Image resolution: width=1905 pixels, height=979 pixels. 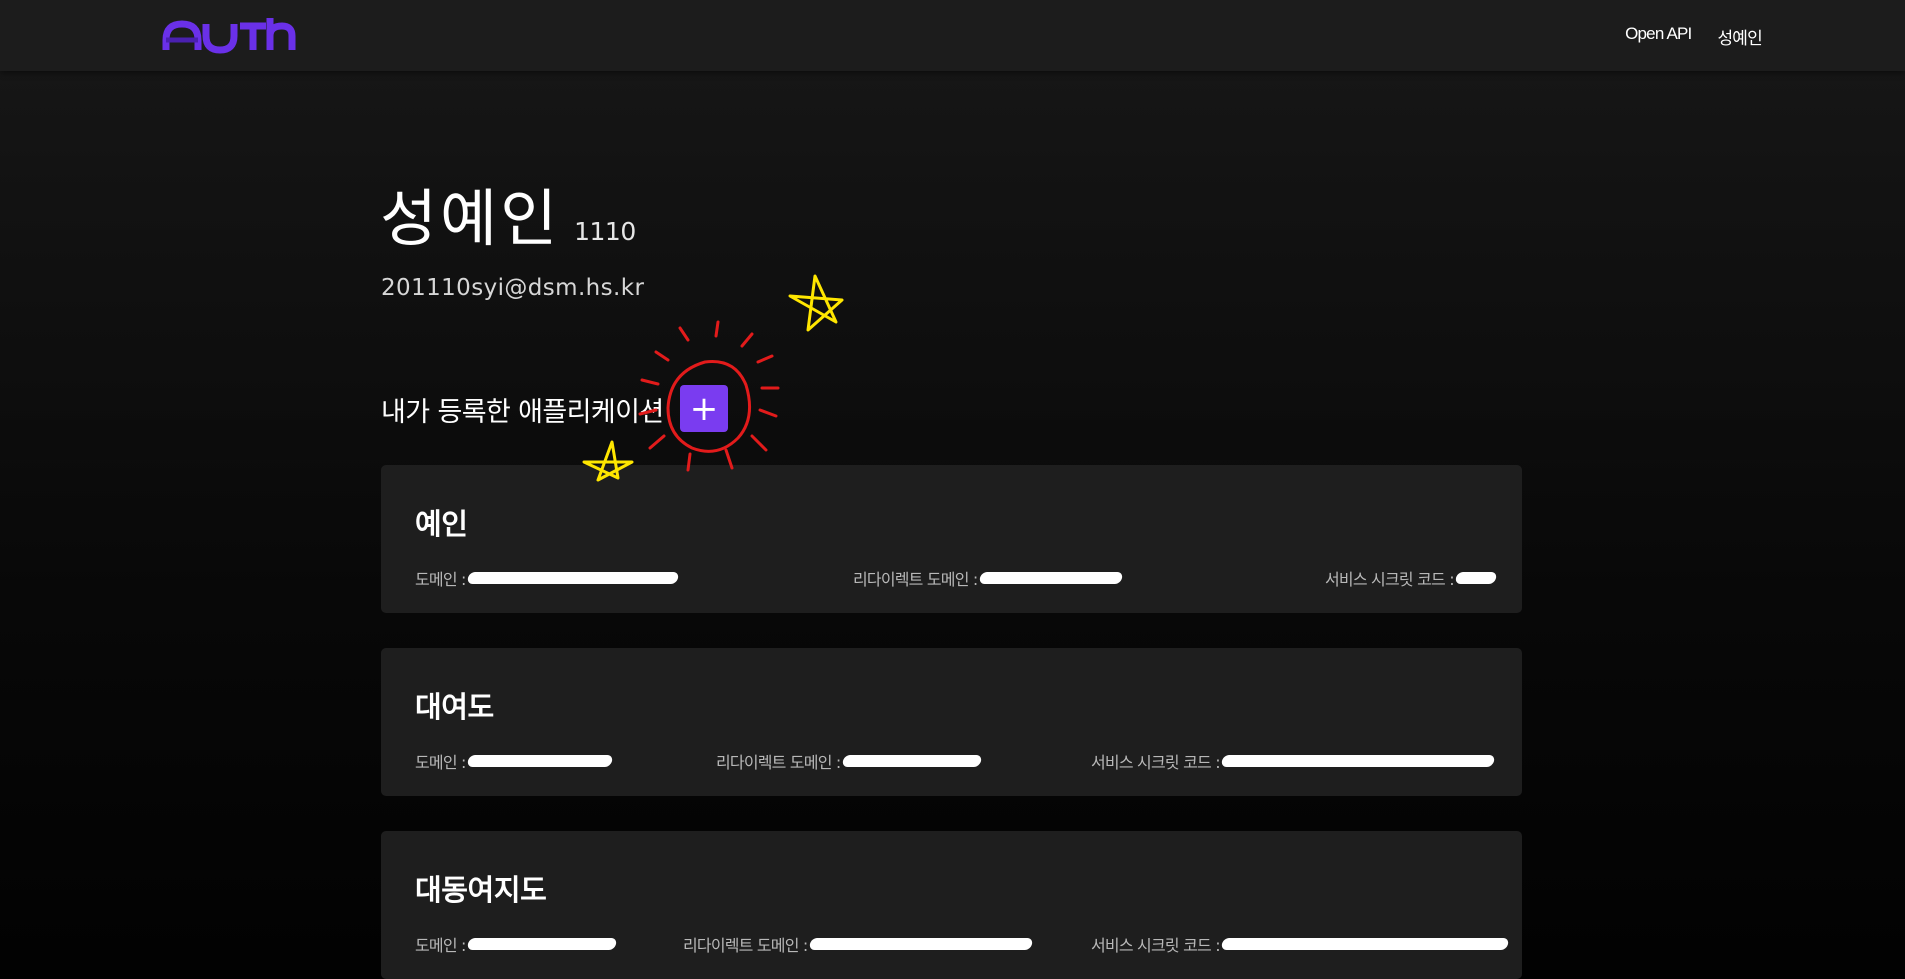 I want to click on profile-number: 1110, so click(x=605, y=231).